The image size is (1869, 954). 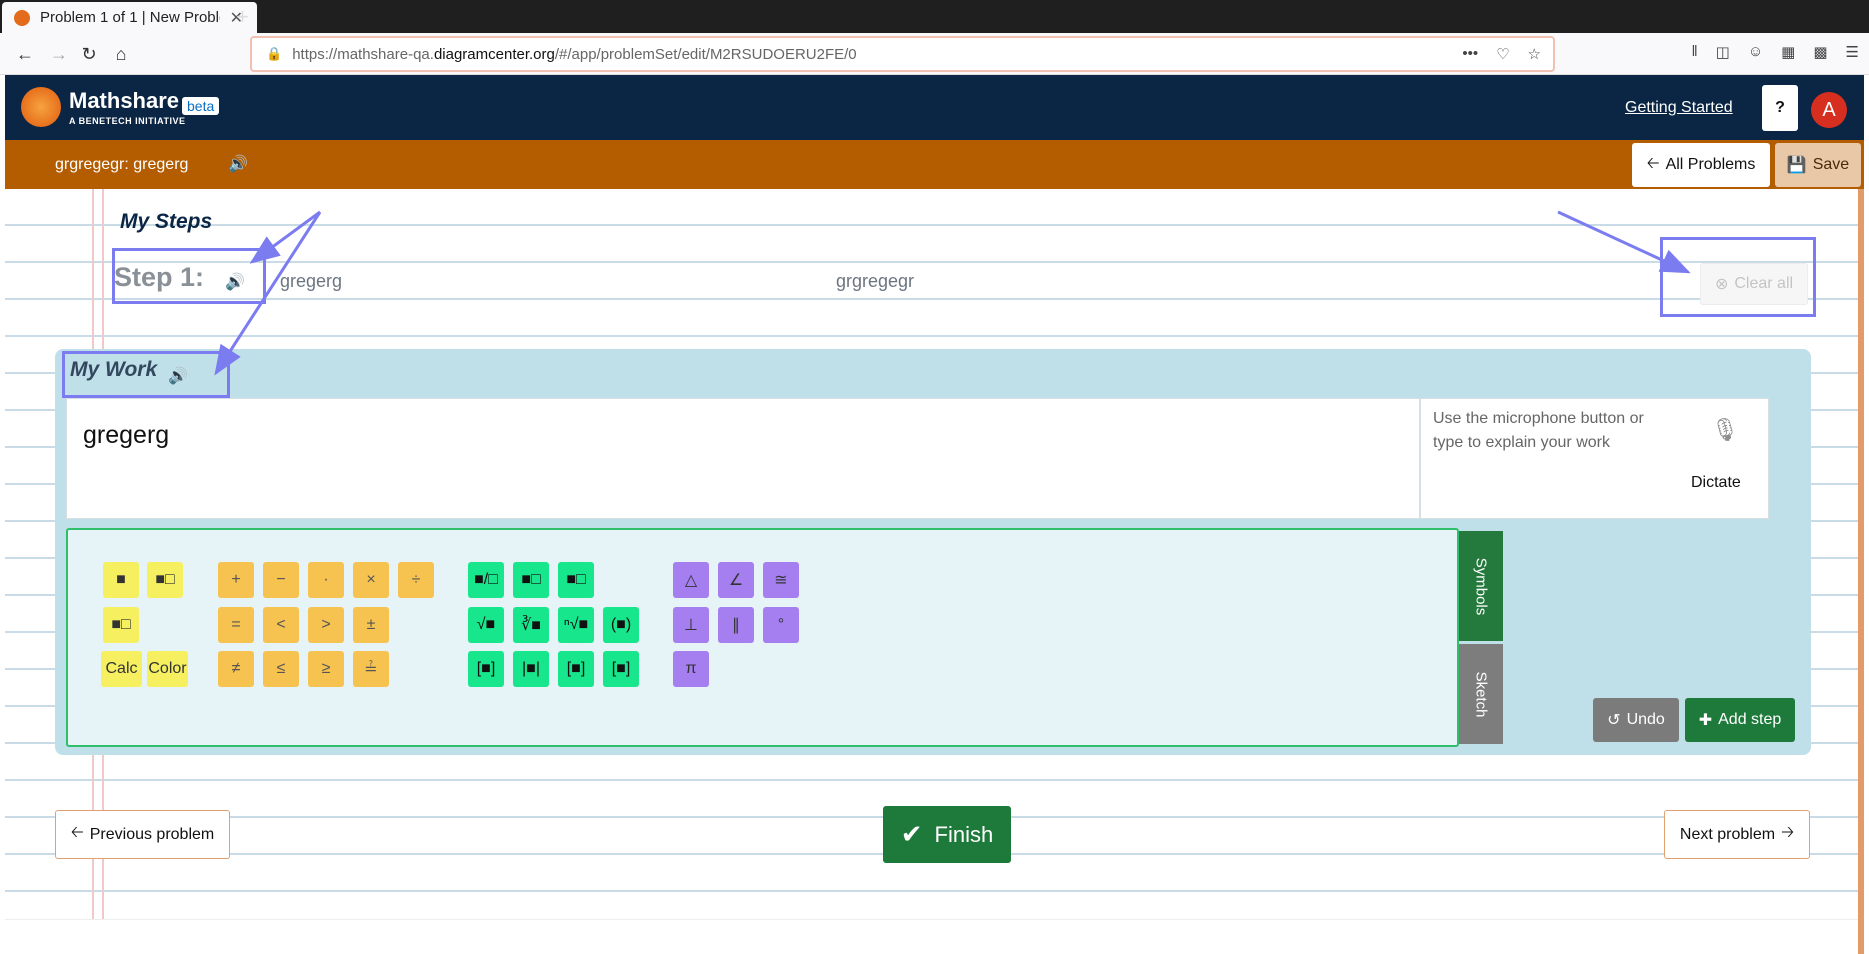 What do you see at coordinates (1818, 165) in the screenshot?
I see `save-button: 💾 Save` at bounding box center [1818, 165].